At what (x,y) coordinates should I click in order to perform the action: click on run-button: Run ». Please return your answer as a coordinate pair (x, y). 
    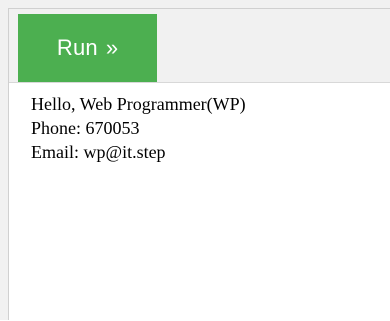
    Looking at the image, I should click on (87, 48).